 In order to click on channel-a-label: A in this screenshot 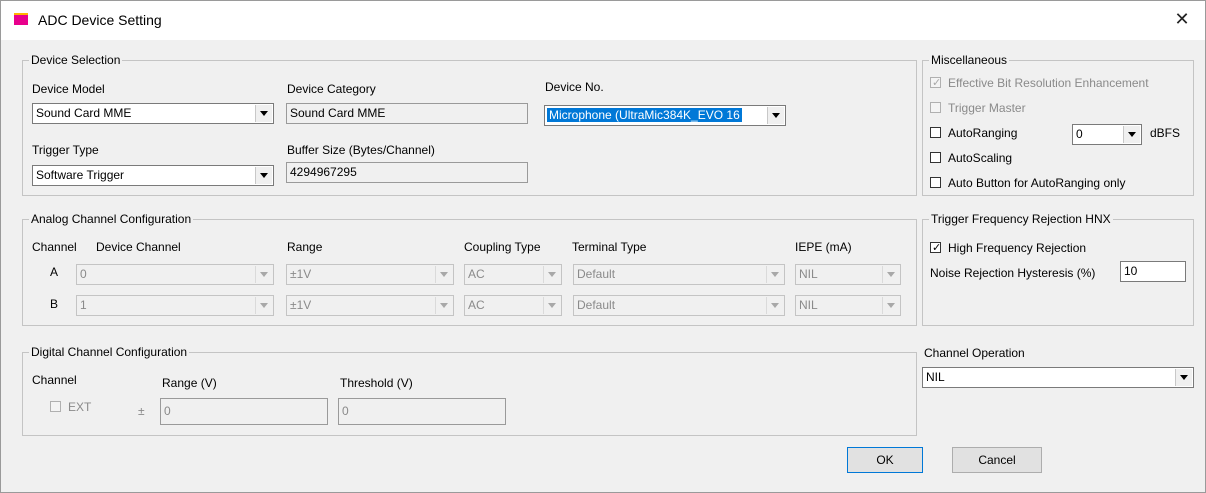, I will do `click(54, 272)`.